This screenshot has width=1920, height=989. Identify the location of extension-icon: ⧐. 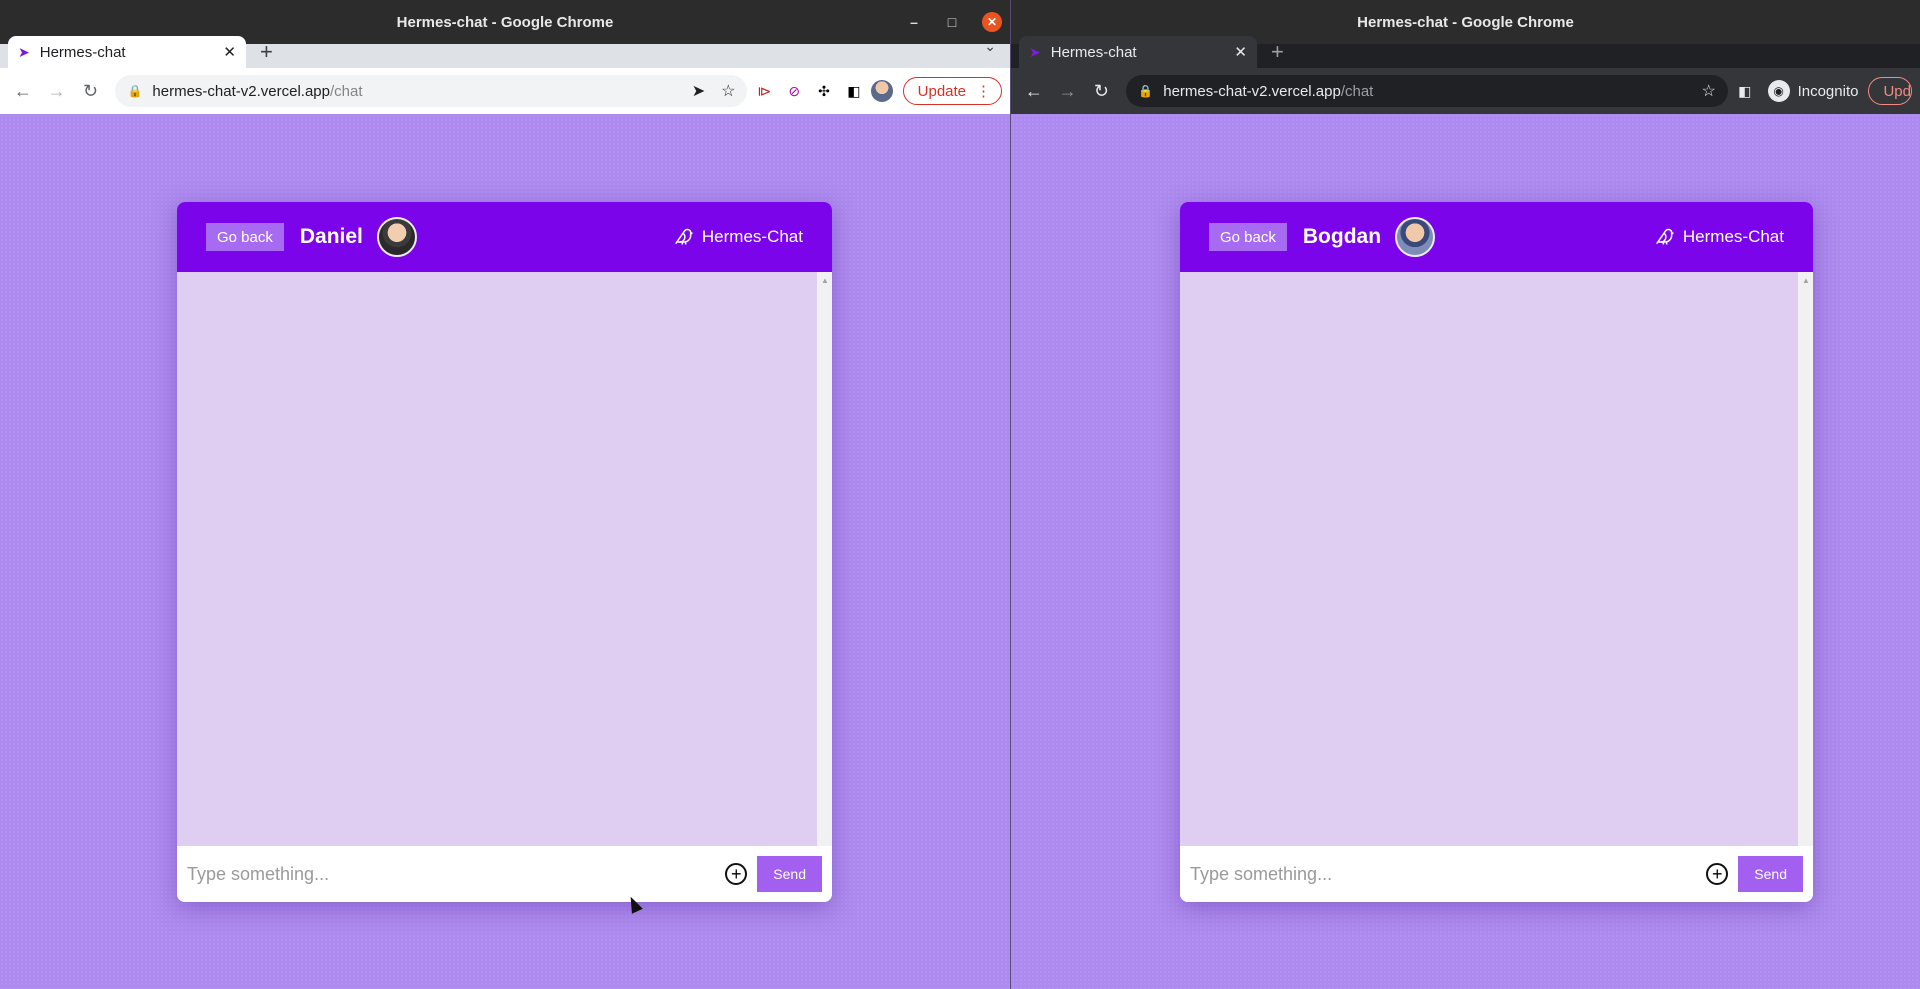
(764, 91).